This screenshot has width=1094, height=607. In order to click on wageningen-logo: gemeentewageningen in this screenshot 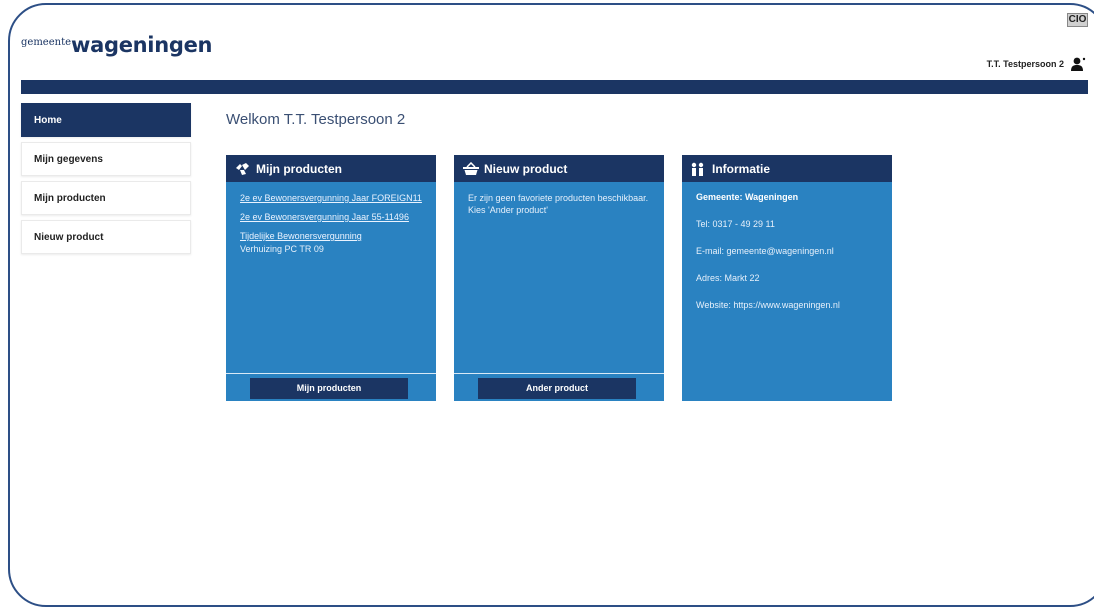, I will do `click(116, 45)`.